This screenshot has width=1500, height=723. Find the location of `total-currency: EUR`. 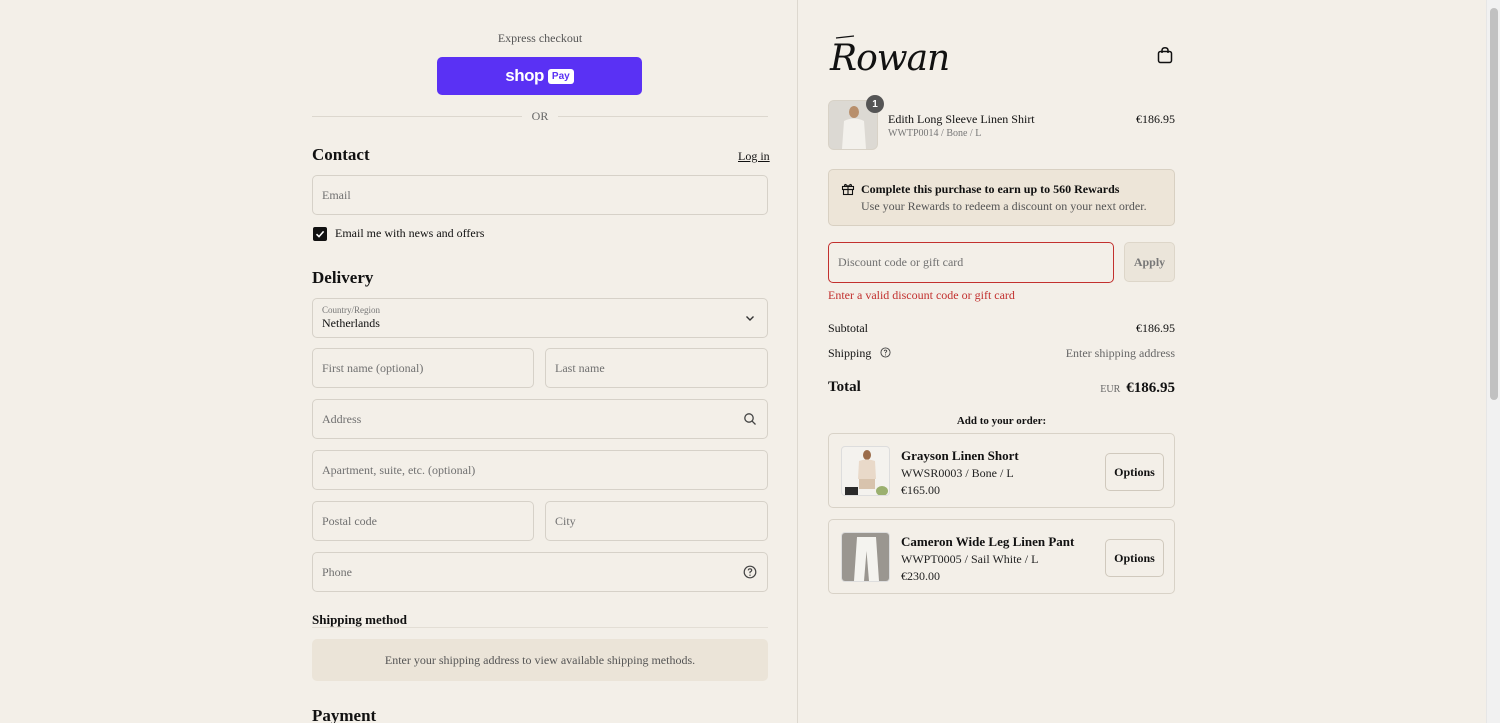

total-currency: EUR is located at coordinates (1110, 389).